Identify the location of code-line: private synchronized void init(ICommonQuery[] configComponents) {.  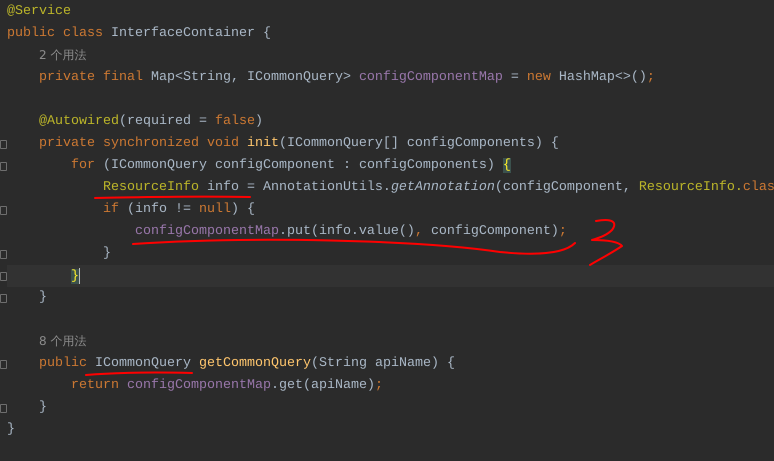
(298, 144).